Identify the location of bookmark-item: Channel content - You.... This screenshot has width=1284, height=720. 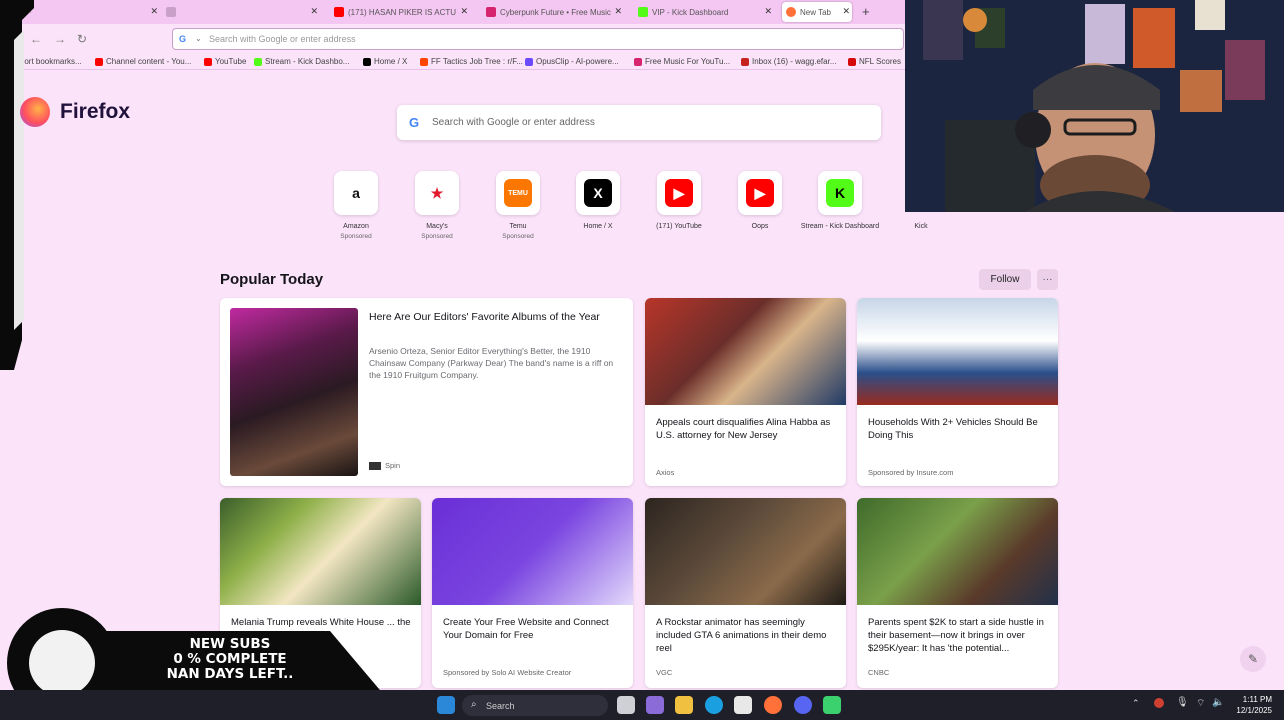
(143, 61).